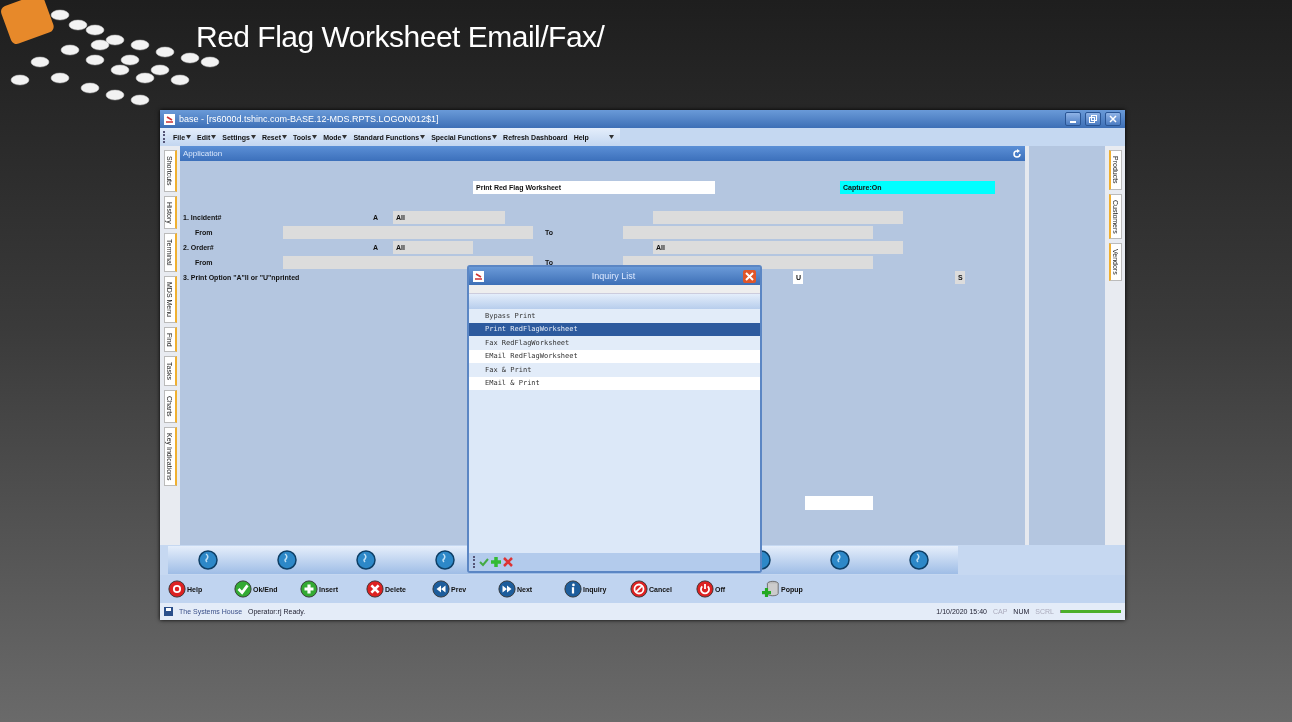 The height and width of the screenshot is (722, 1292). I want to click on next-icon, so click(507, 589).